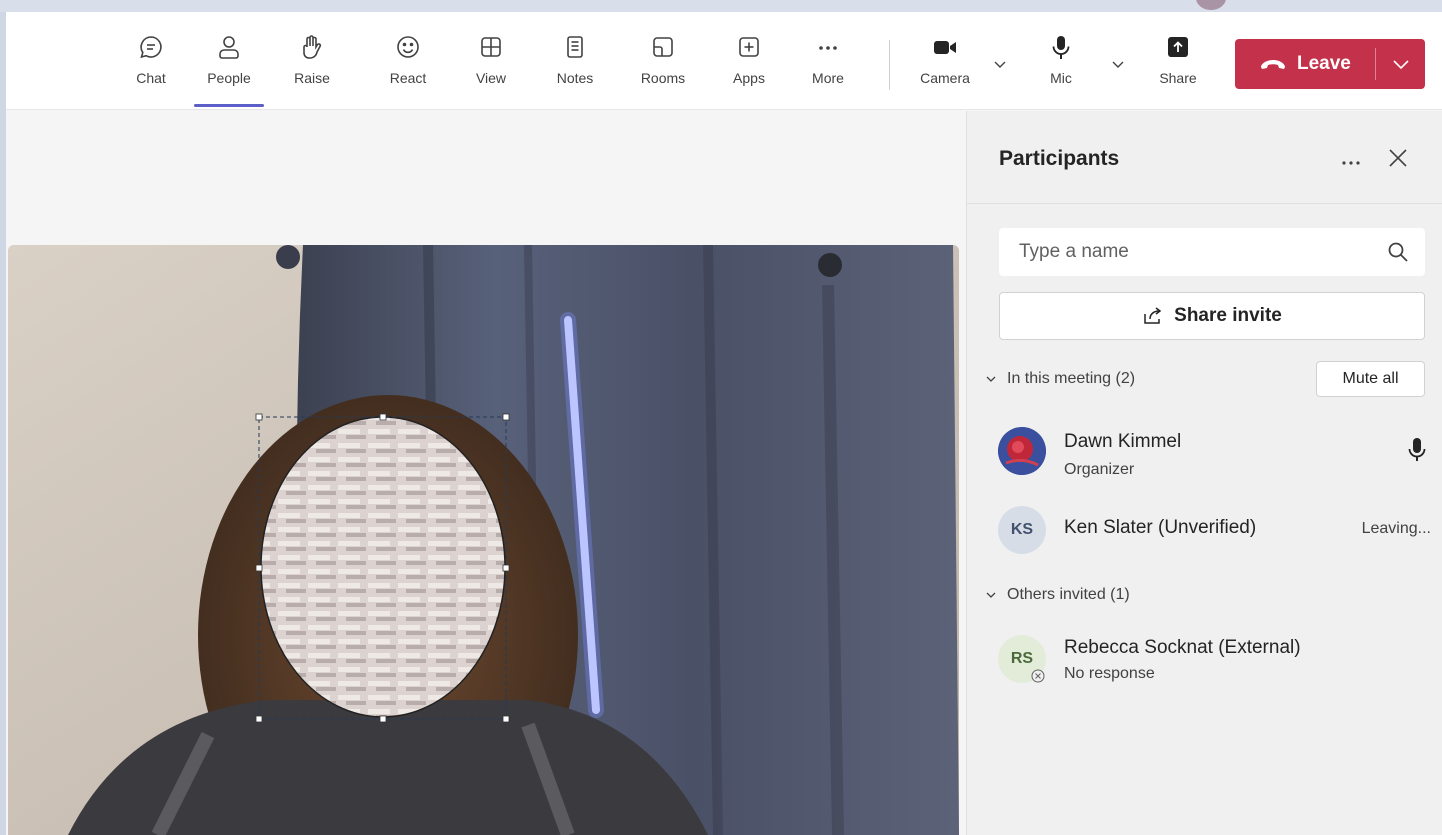  Describe the element at coordinates (1022, 530) in the screenshot. I see `avatar: KS` at that location.